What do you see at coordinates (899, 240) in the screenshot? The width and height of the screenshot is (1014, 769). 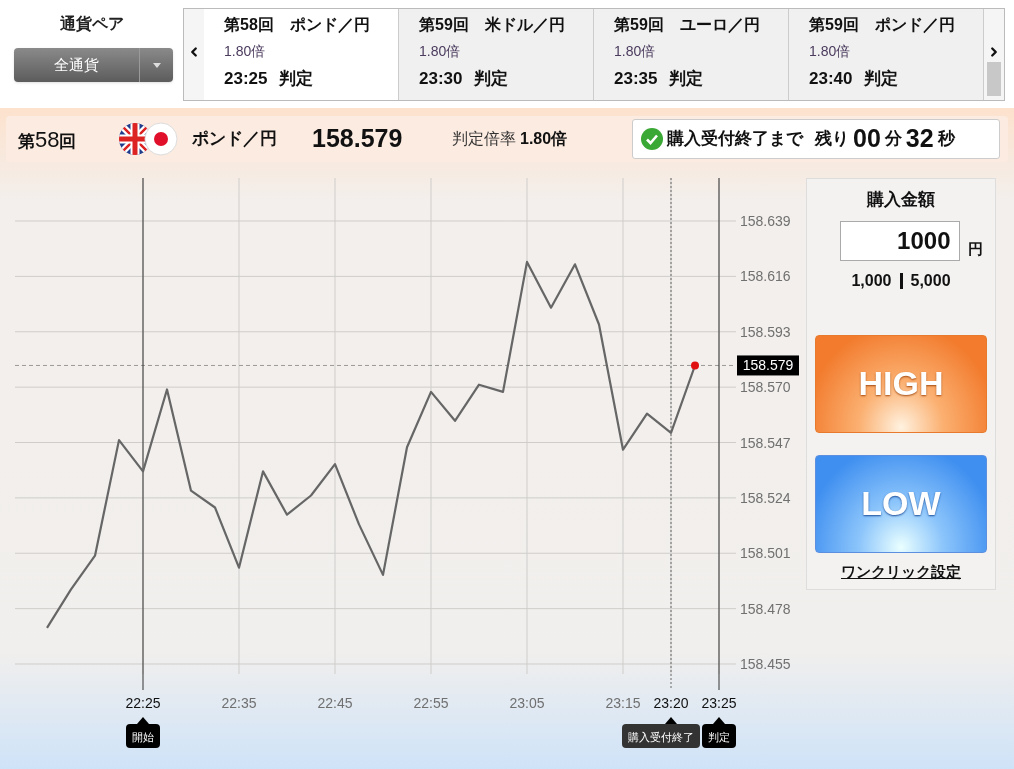 I see `amount-field: 1000` at bounding box center [899, 240].